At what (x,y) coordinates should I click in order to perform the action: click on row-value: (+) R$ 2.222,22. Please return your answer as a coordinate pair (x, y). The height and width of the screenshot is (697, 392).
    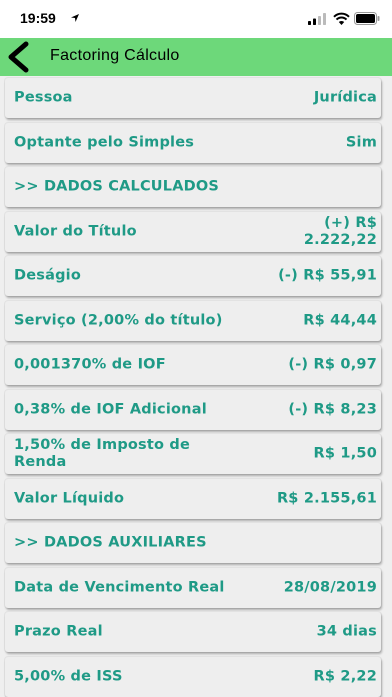
    Looking at the image, I should click on (340, 231).